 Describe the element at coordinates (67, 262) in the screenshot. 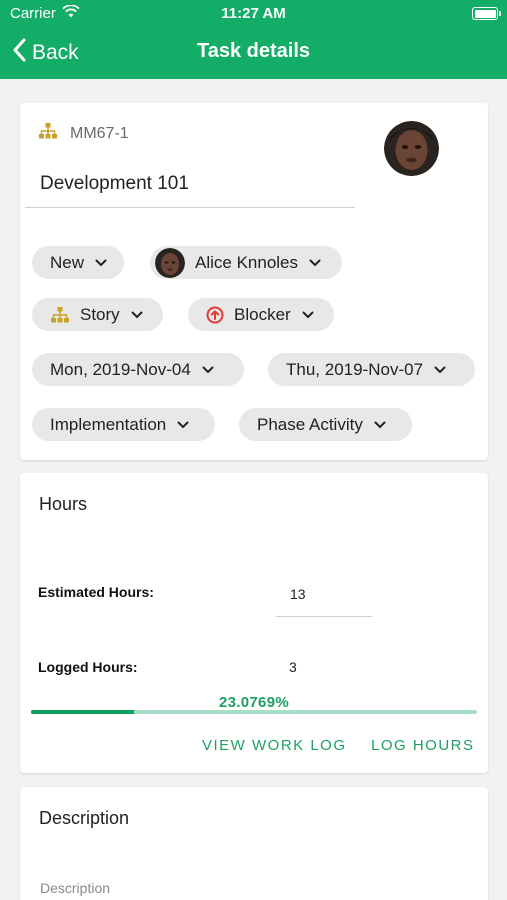

I see `status-chip-label: New` at that location.